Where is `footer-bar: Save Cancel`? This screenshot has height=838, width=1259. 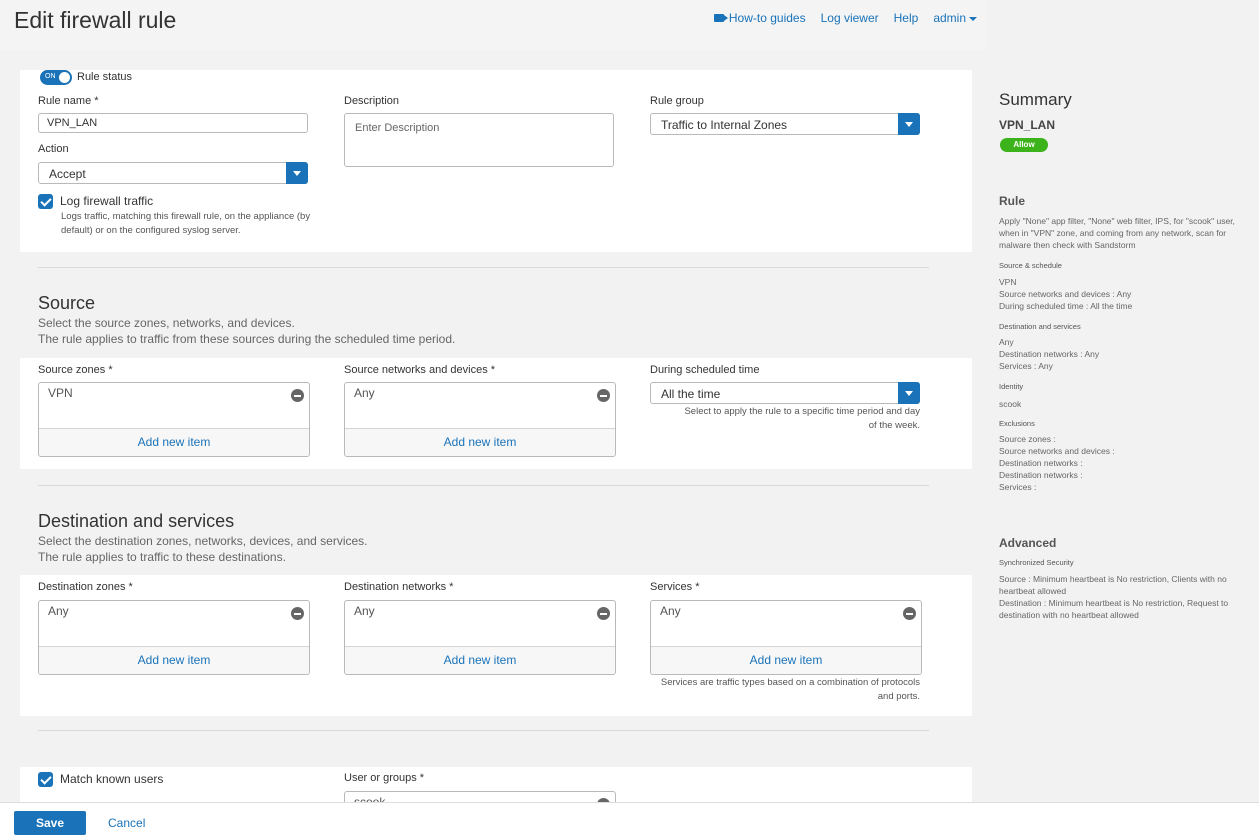 footer-bar: Save Cancel is located at coordinates (629, 820).